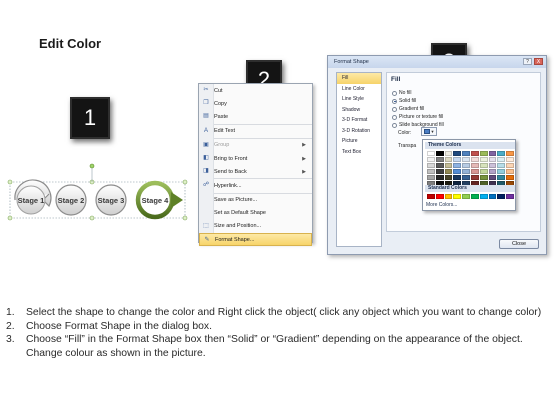 The width and height of the screenshot is (560, 420). What do you see at coordinates (255, 131) in the screenshot?
I see `menu-item-edit-text: A Edit Text` at bounding box center [255, 131].